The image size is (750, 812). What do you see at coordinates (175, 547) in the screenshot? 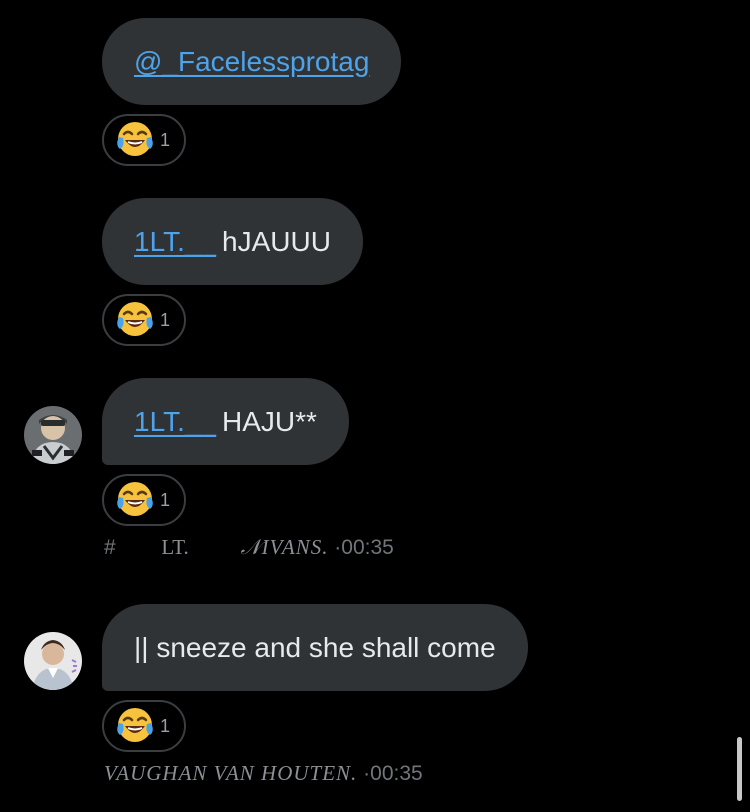
I see `sender-prefix: LT.` at bounding box center [175, 547].